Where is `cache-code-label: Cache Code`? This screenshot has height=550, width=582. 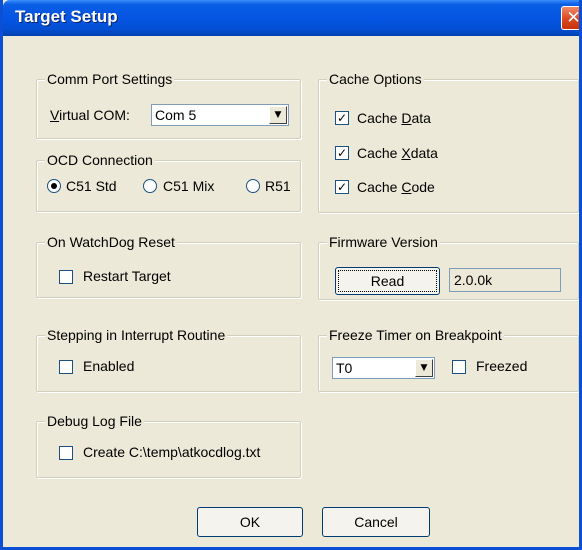 cache-code-label: Cache Code is located at coordinates (396, 187).